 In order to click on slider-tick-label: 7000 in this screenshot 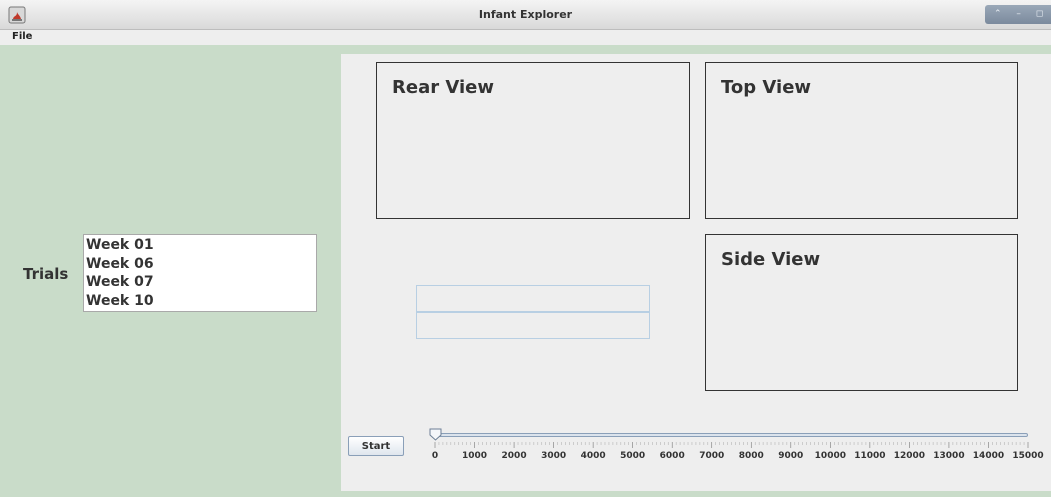, I will do `click(712, 456)`.